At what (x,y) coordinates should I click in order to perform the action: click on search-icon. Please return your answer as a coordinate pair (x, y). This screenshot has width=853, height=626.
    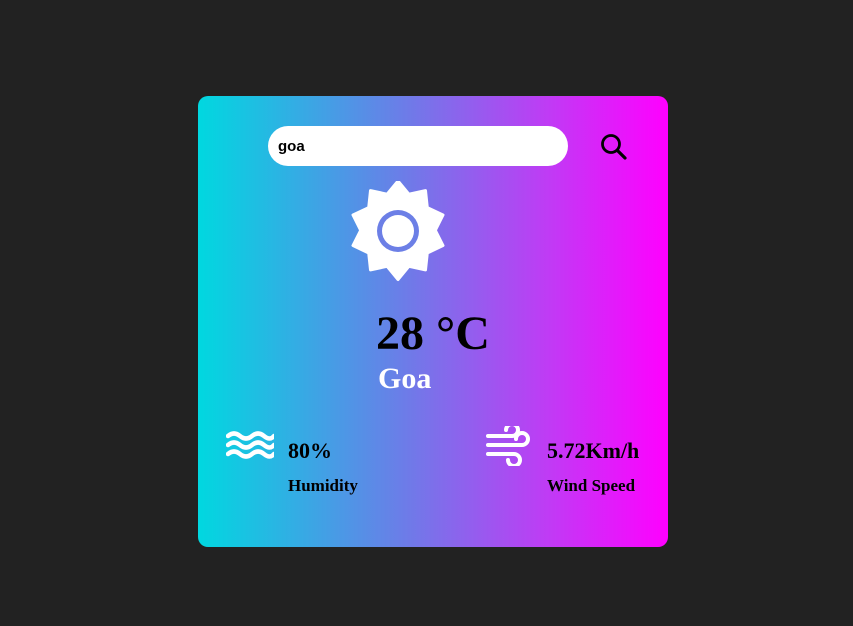
    Looking at the image, I should click on (614, 146).